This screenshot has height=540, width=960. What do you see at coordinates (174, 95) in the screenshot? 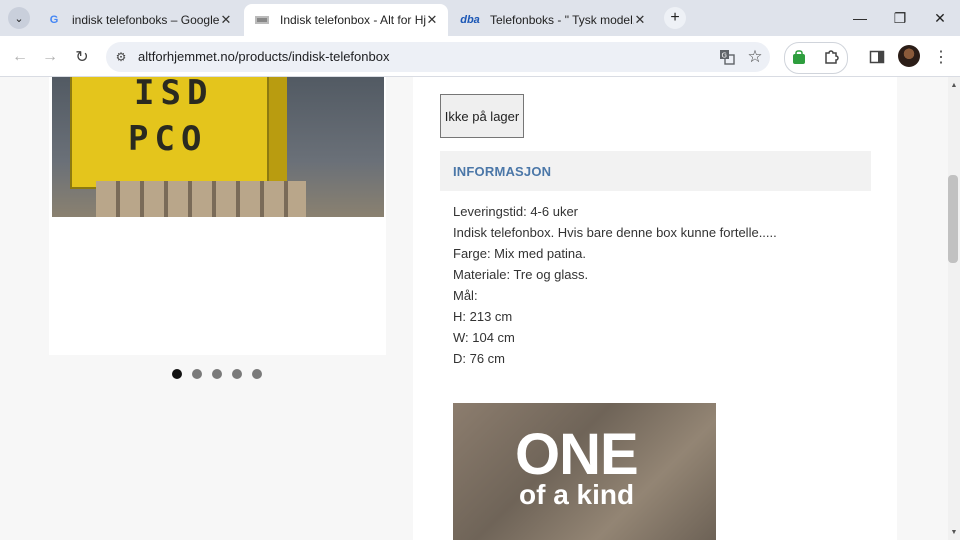
I see `image-lettering: ISD` at bounding box center [174, 95].